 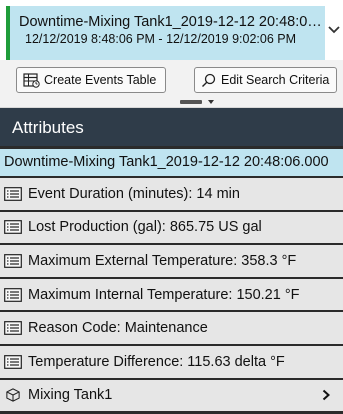 What do you see at coordinates (13, 395) in the screenshot?
I see `cube-icon` at bounding box center [13, 395].